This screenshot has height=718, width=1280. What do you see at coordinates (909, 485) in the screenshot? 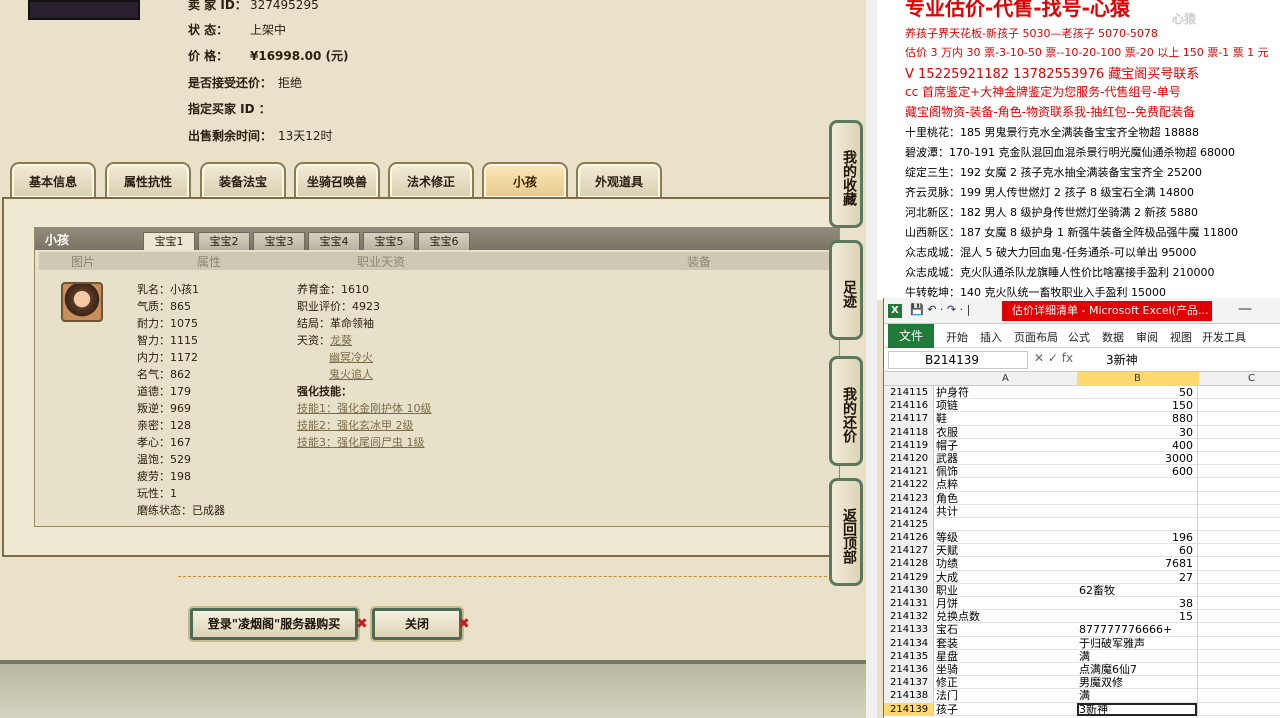
I see `row-number: 214122` at bounding box center [909, 485].